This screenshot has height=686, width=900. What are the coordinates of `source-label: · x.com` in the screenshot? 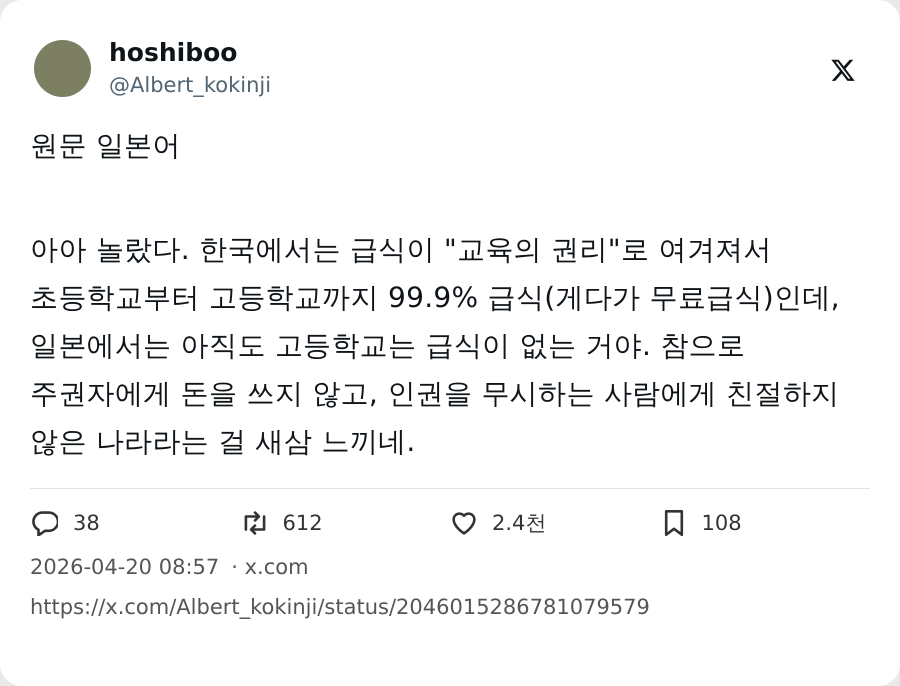 It's located at (270, 567).